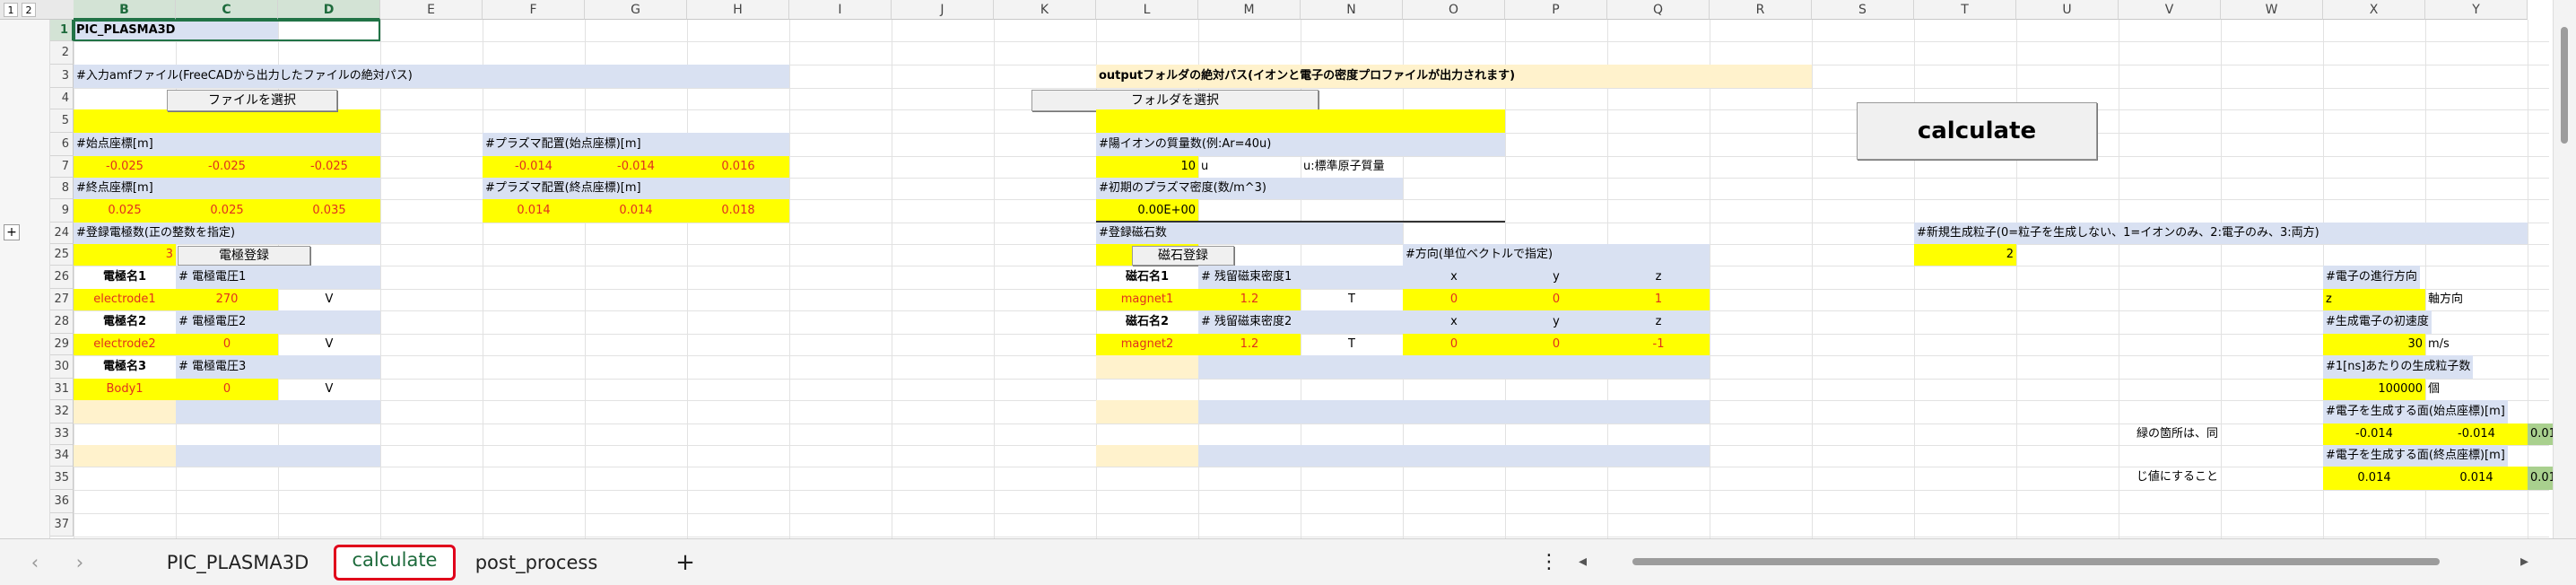 This screenshot has width=2576, height=585. Describe the element at coordinates (1965, 10) in the screenshot. I see `column-header-T: T` at that location.